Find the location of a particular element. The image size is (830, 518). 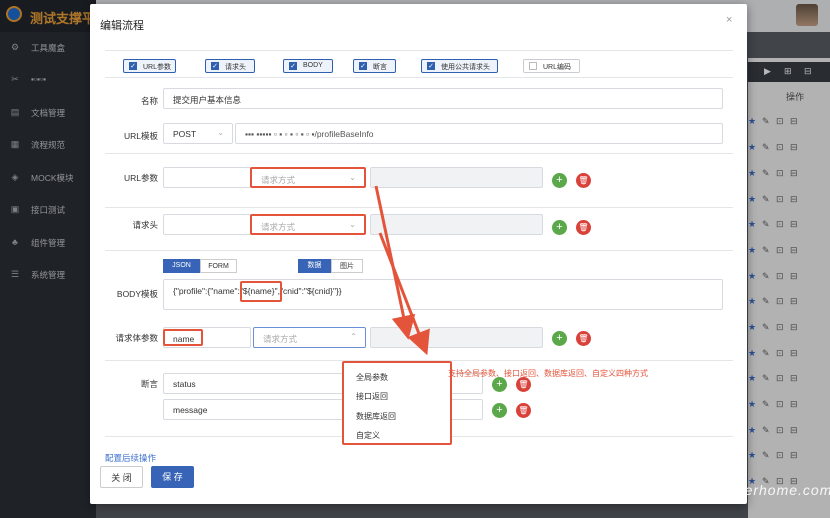

watermark: testerhome.com is located at coordinates (774, 490).